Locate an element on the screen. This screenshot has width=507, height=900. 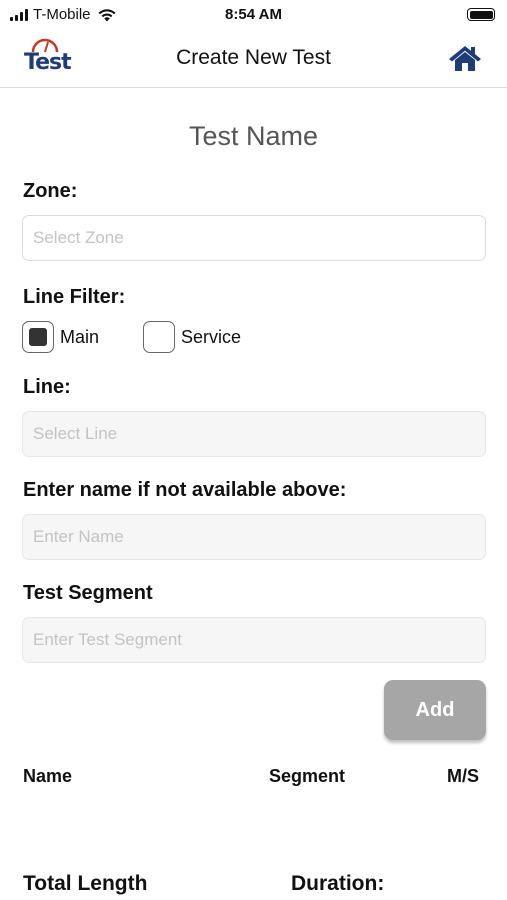
checkbox-checked-mark is located at coordinates (38, 337).